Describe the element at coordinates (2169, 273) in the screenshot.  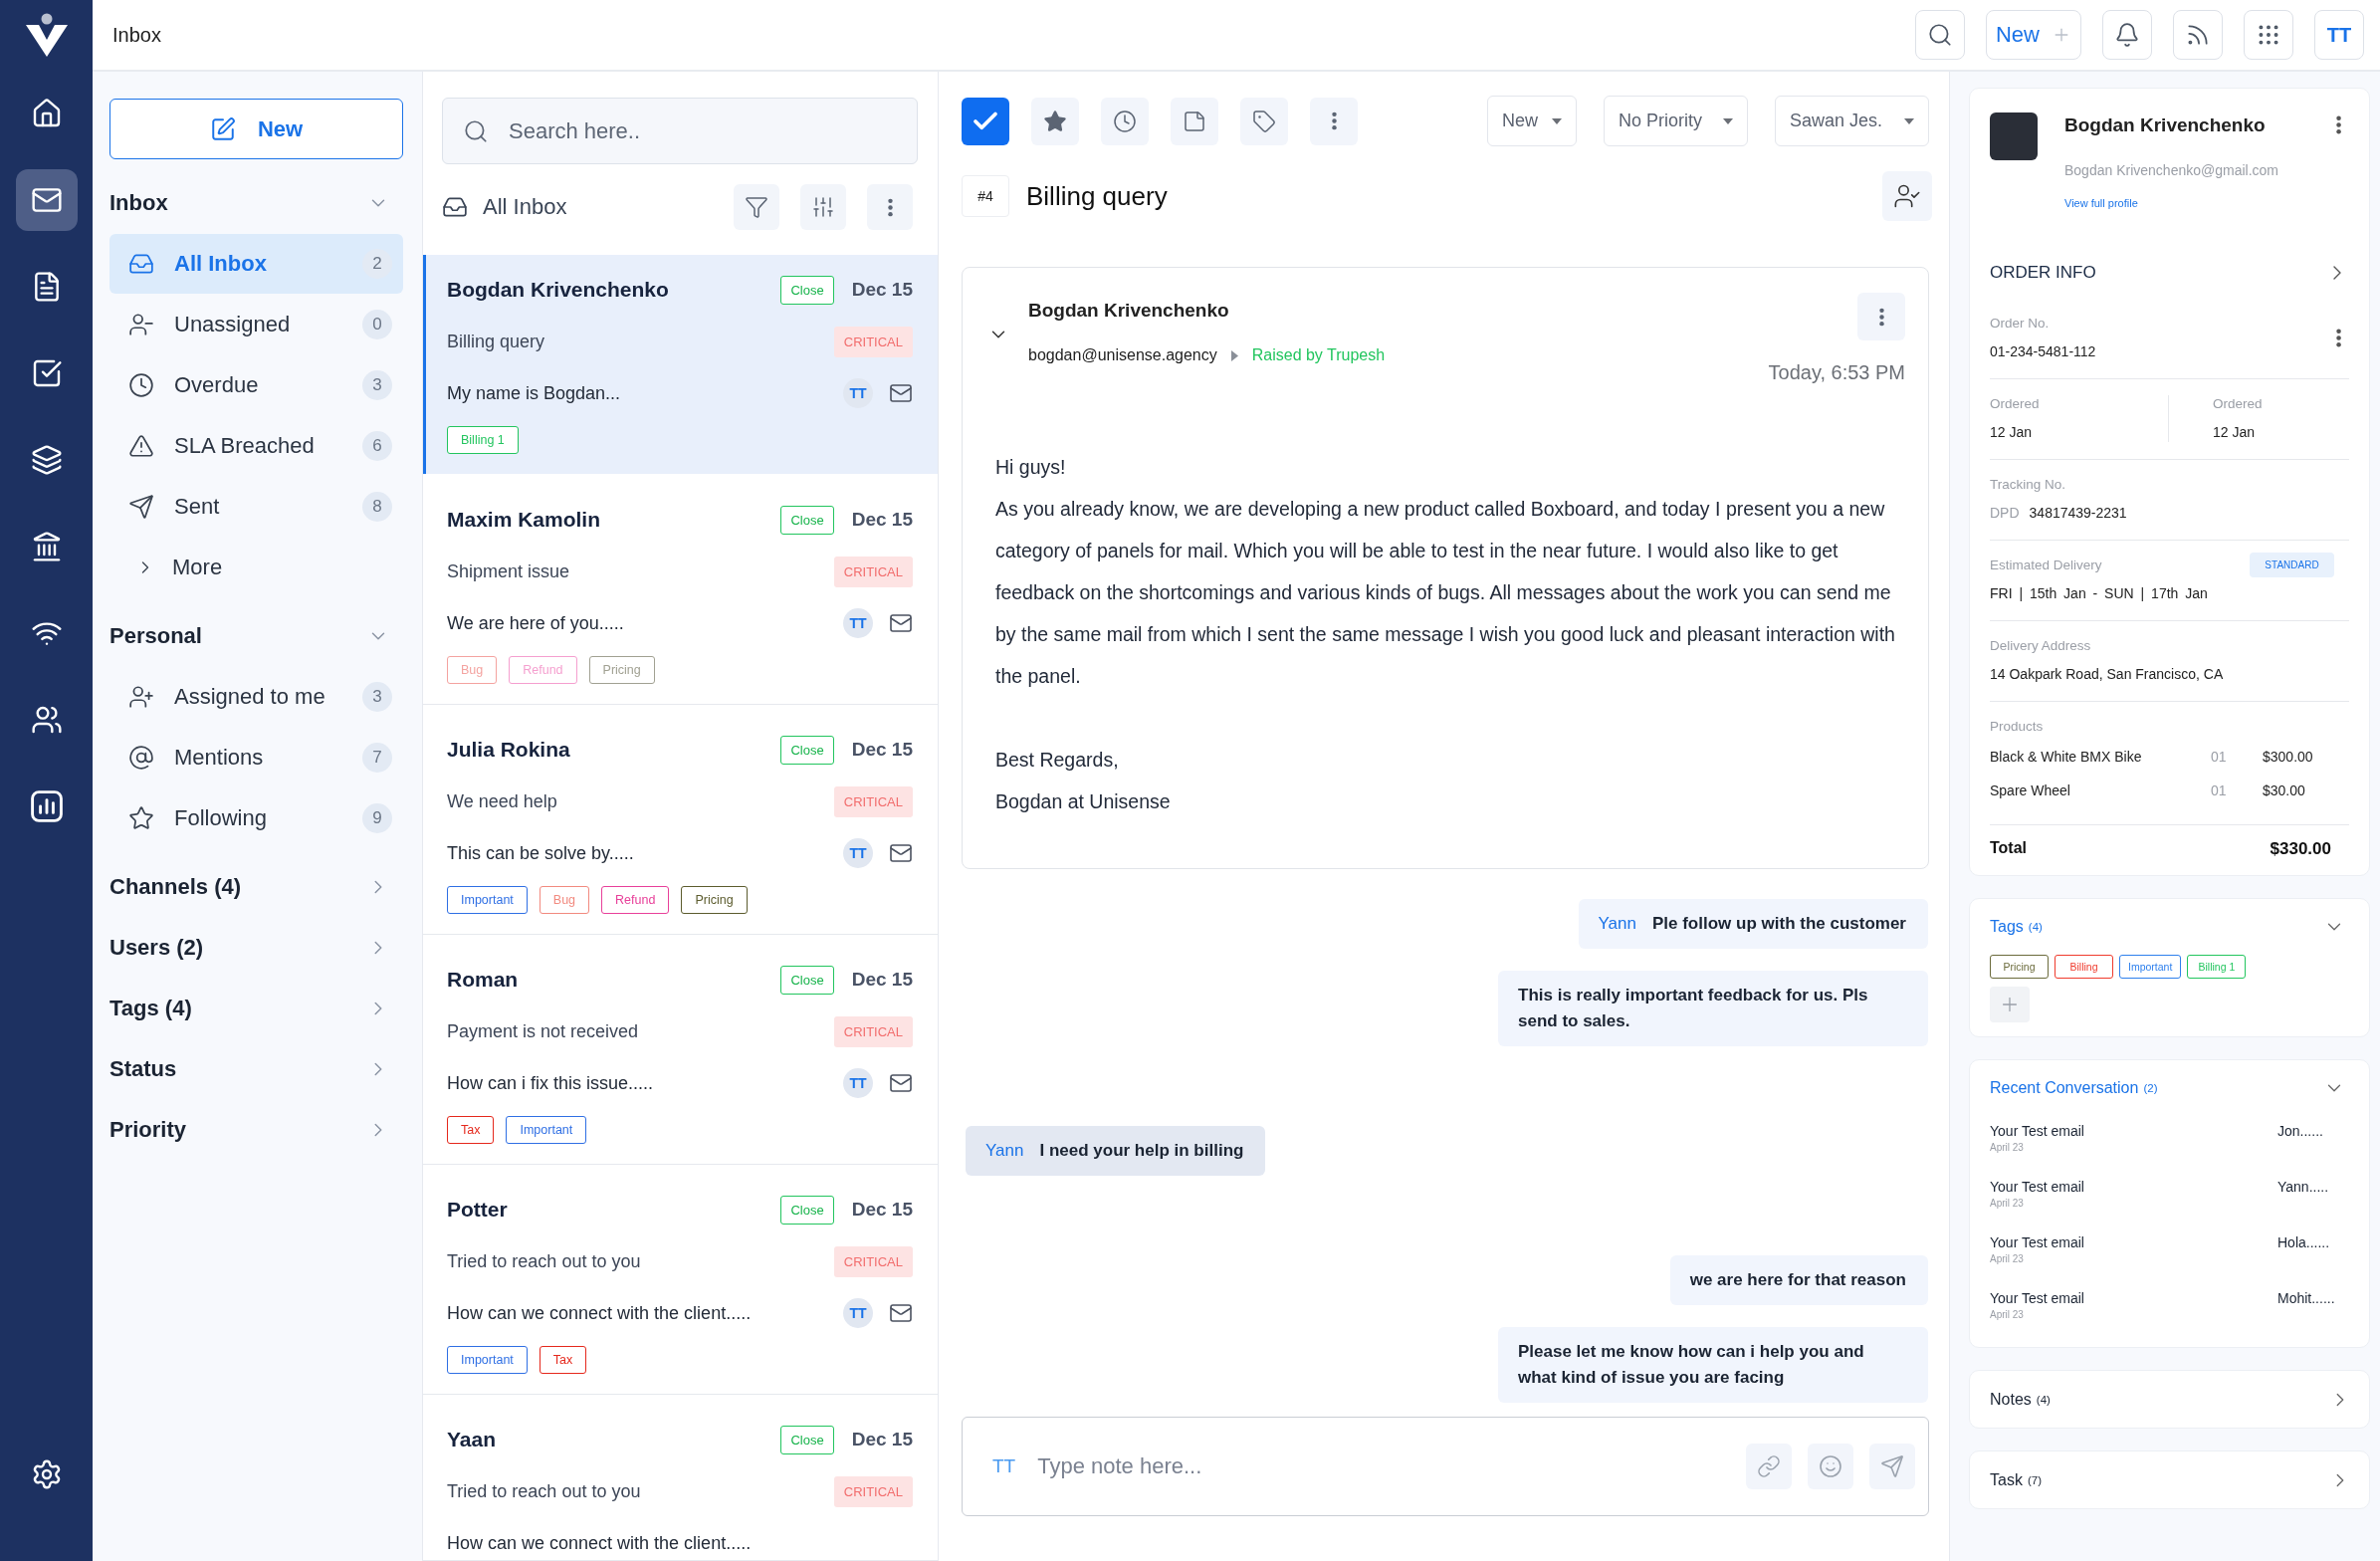
I see `order-info-header: ORDER INFO` at that location.